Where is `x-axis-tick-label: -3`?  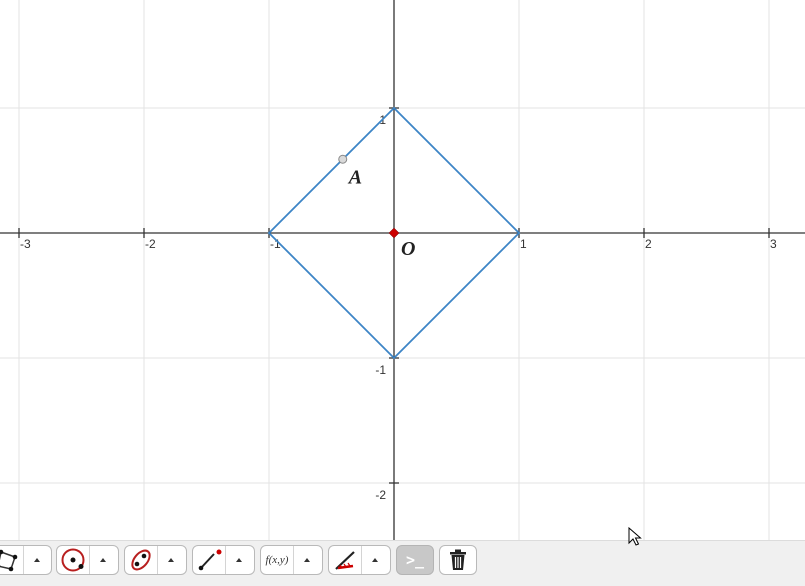
x-axis-tick-label: -3 is located at coordinates (25, 244).